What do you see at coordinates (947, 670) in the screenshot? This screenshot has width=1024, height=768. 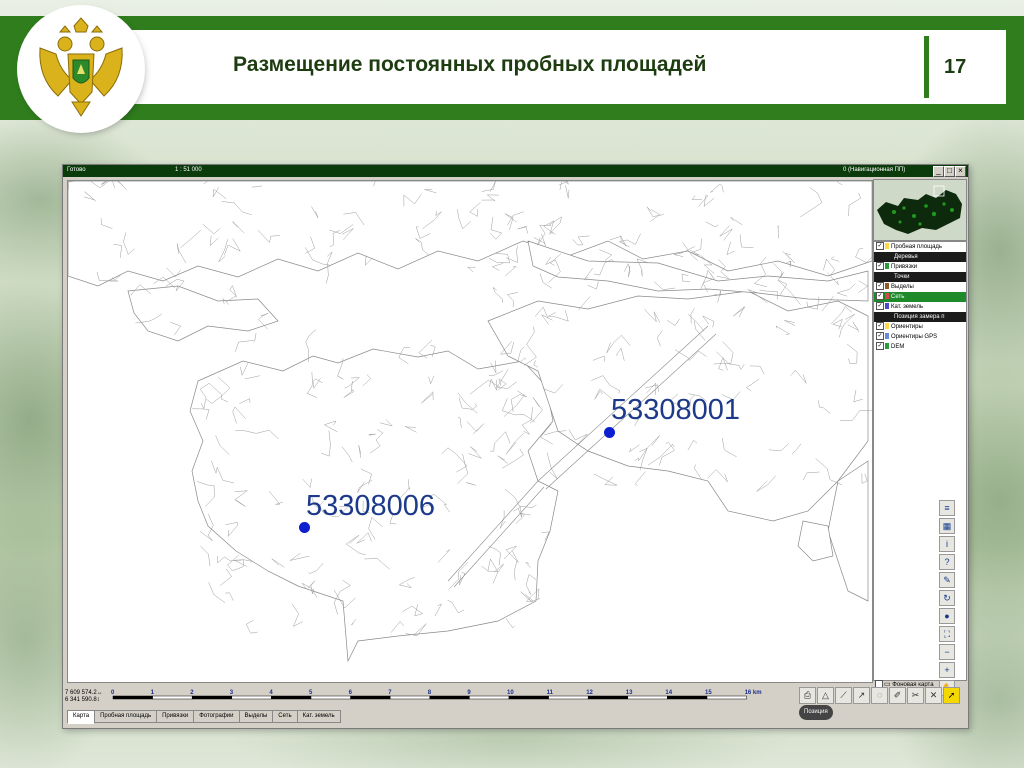 I see `zoom-in-icon: +` at bounding box center [947, 670].